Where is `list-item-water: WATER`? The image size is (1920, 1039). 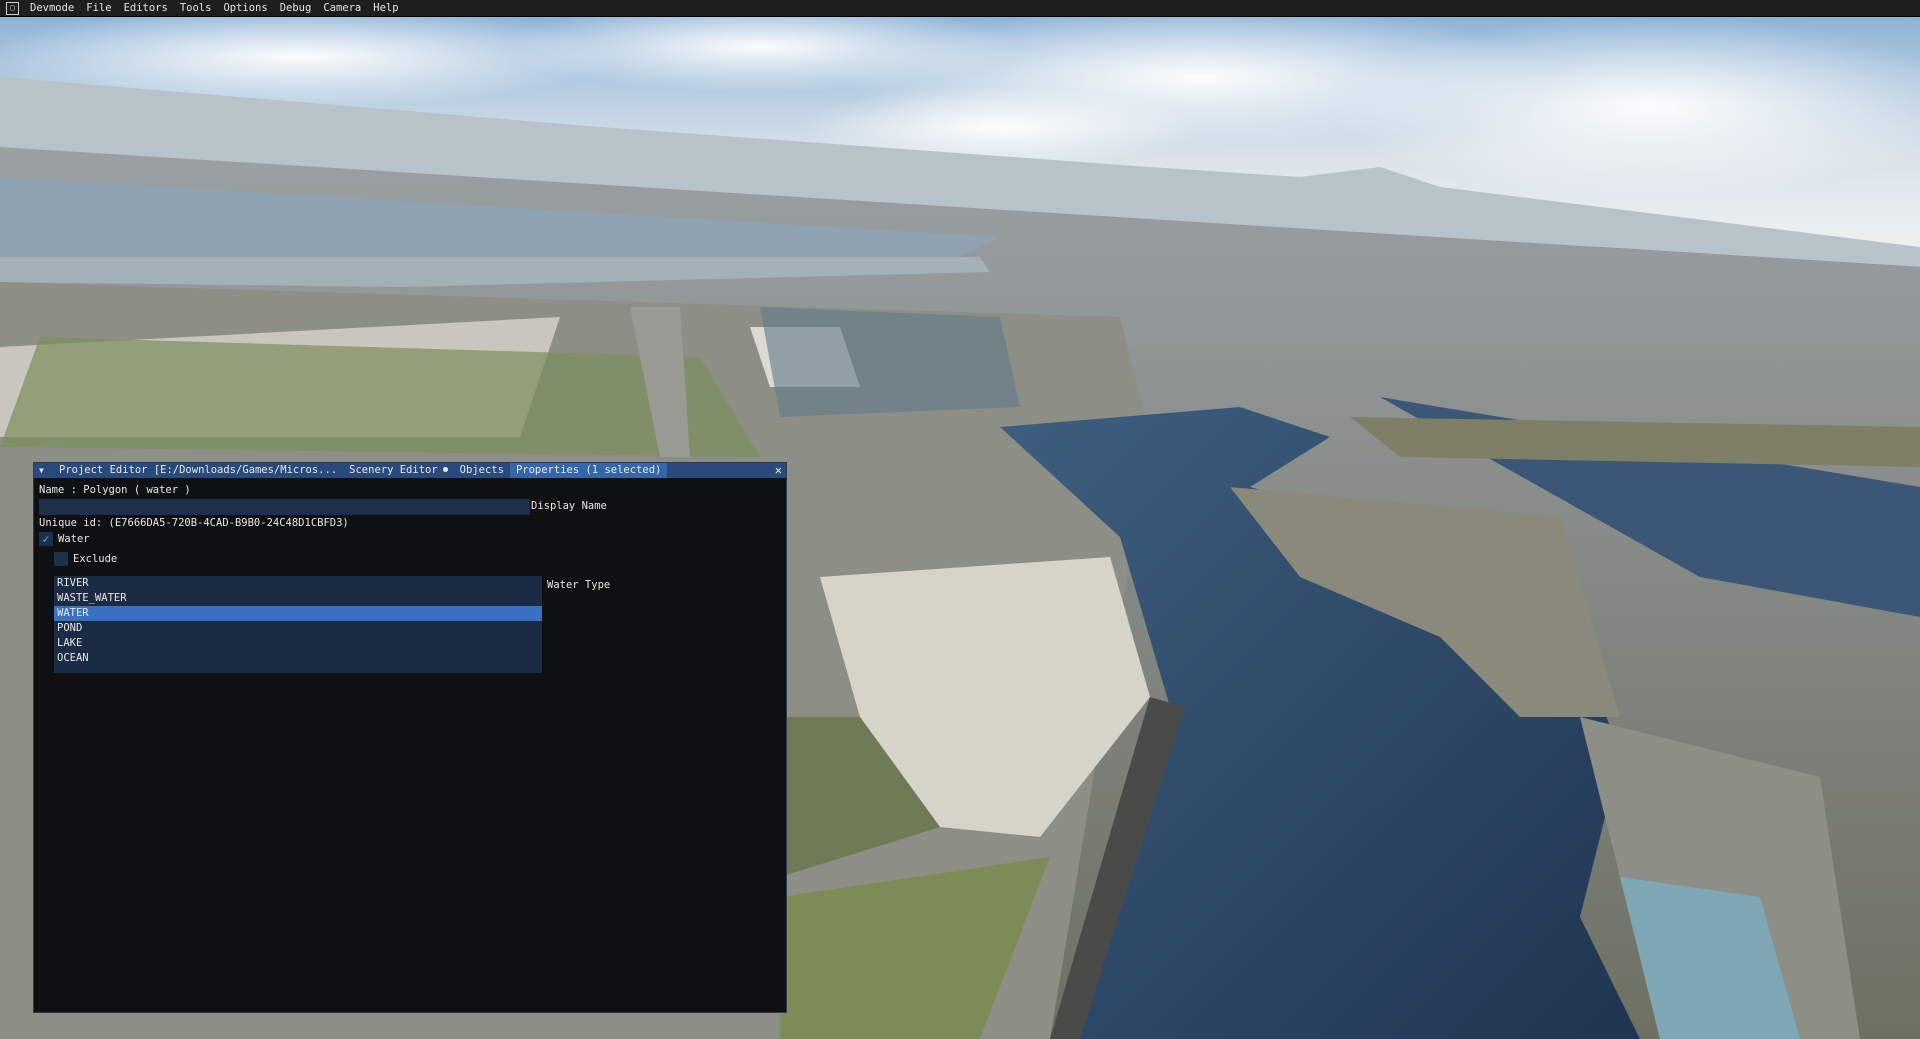
list-item-water: WATER is located at coordinates (298, 613).